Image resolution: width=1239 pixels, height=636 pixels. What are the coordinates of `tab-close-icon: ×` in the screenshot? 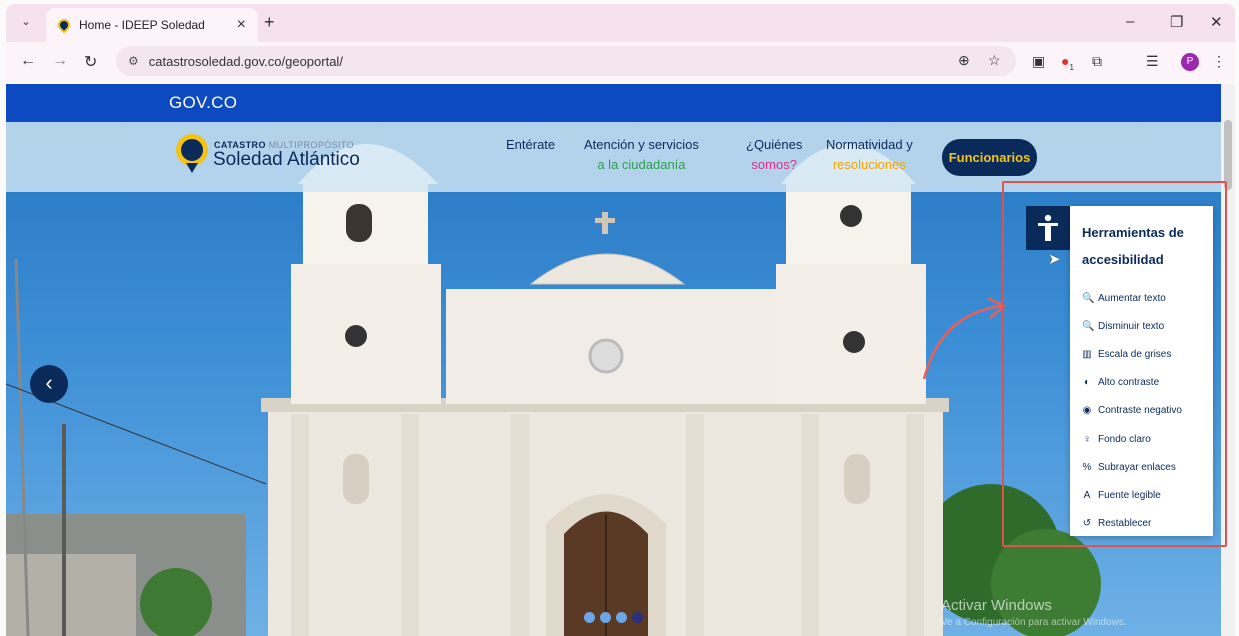 It's located at (241, 25).